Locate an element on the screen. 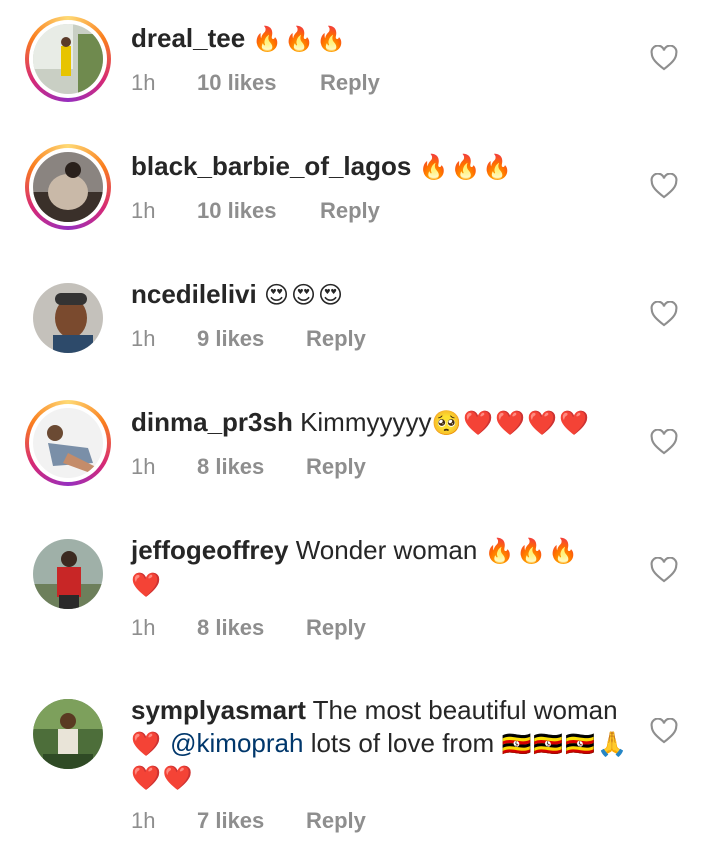 The width and height of the screenshot is (719, 868). username: dreal_tee is located at coordinates (188, 38).